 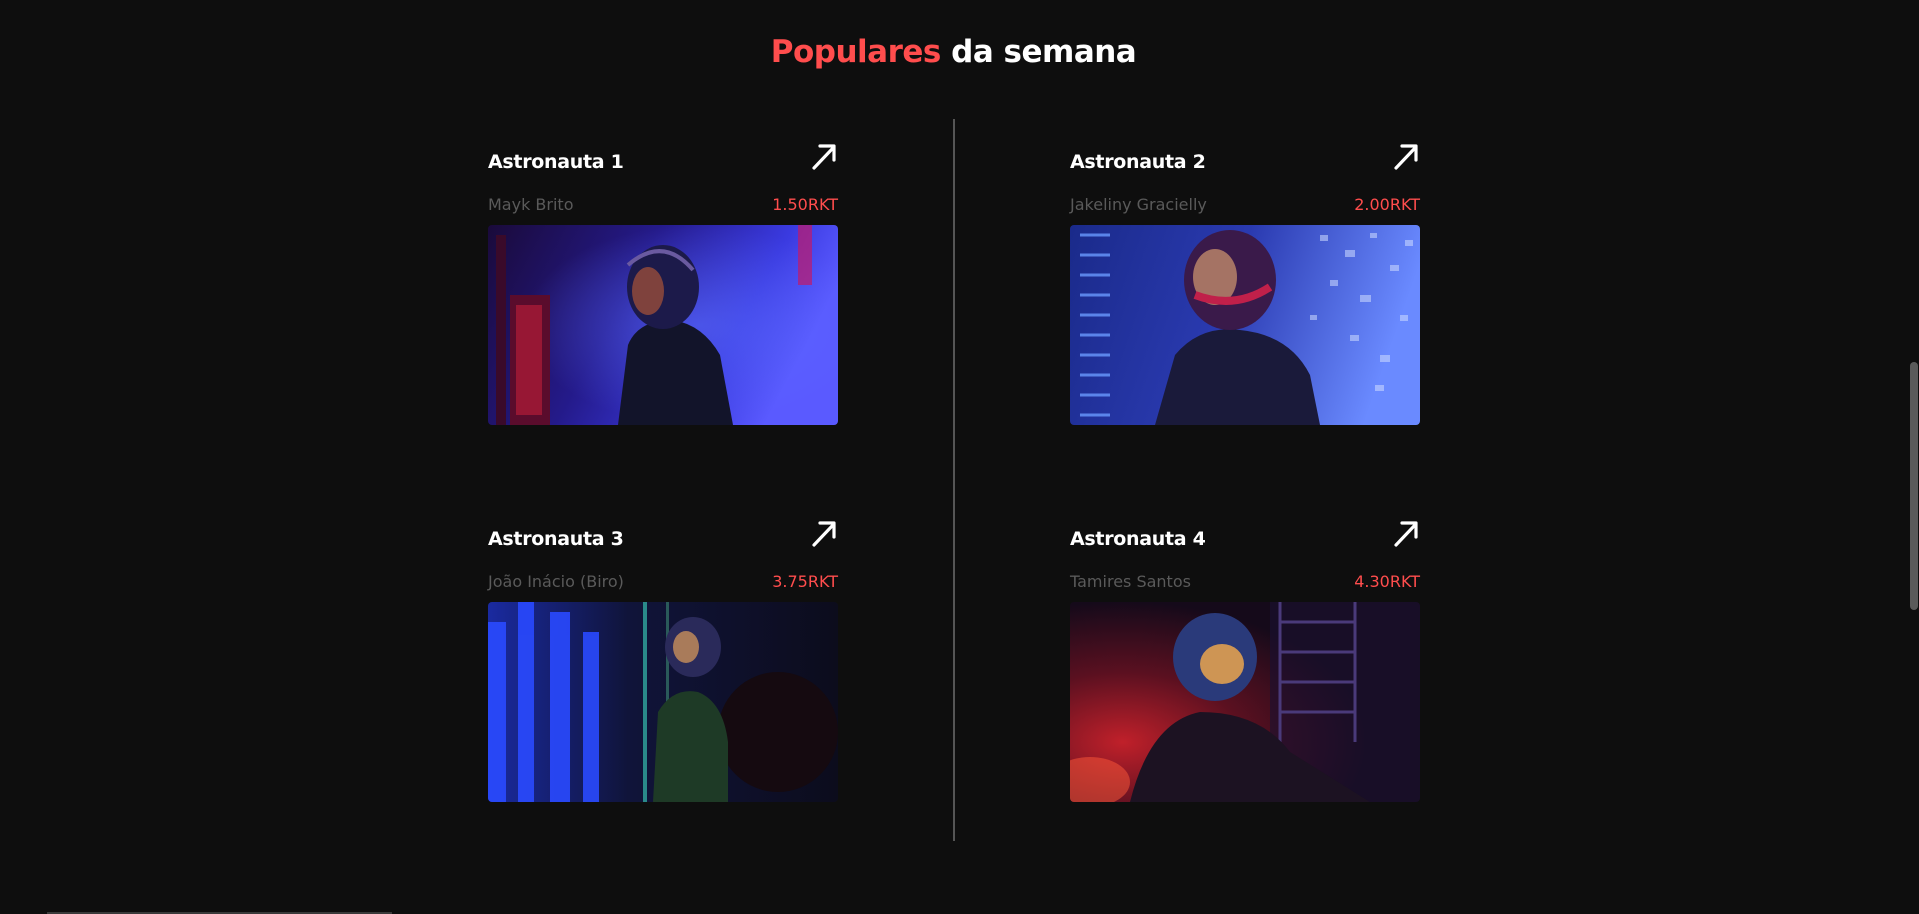 I want to click on card-title: Astronauta 4, so click(x=1138, y=539).